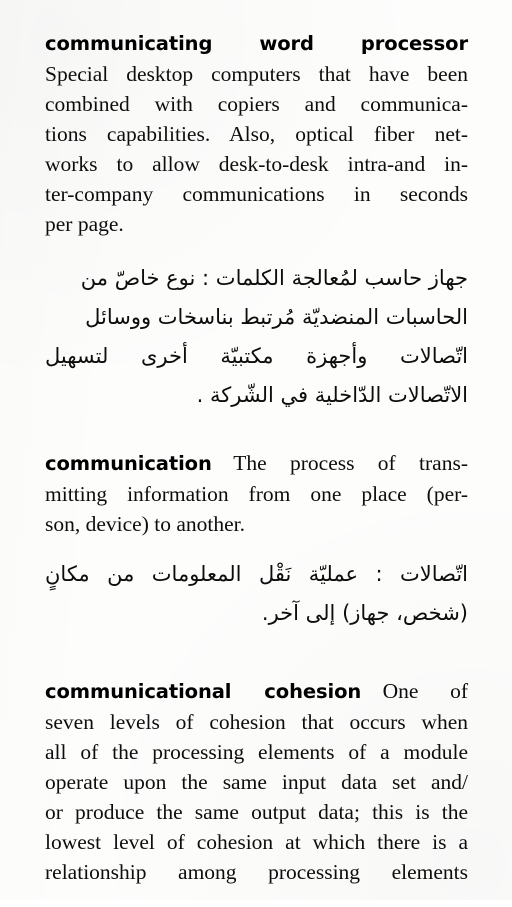  I want to click on entry-headword: communication, so click(128, 463).